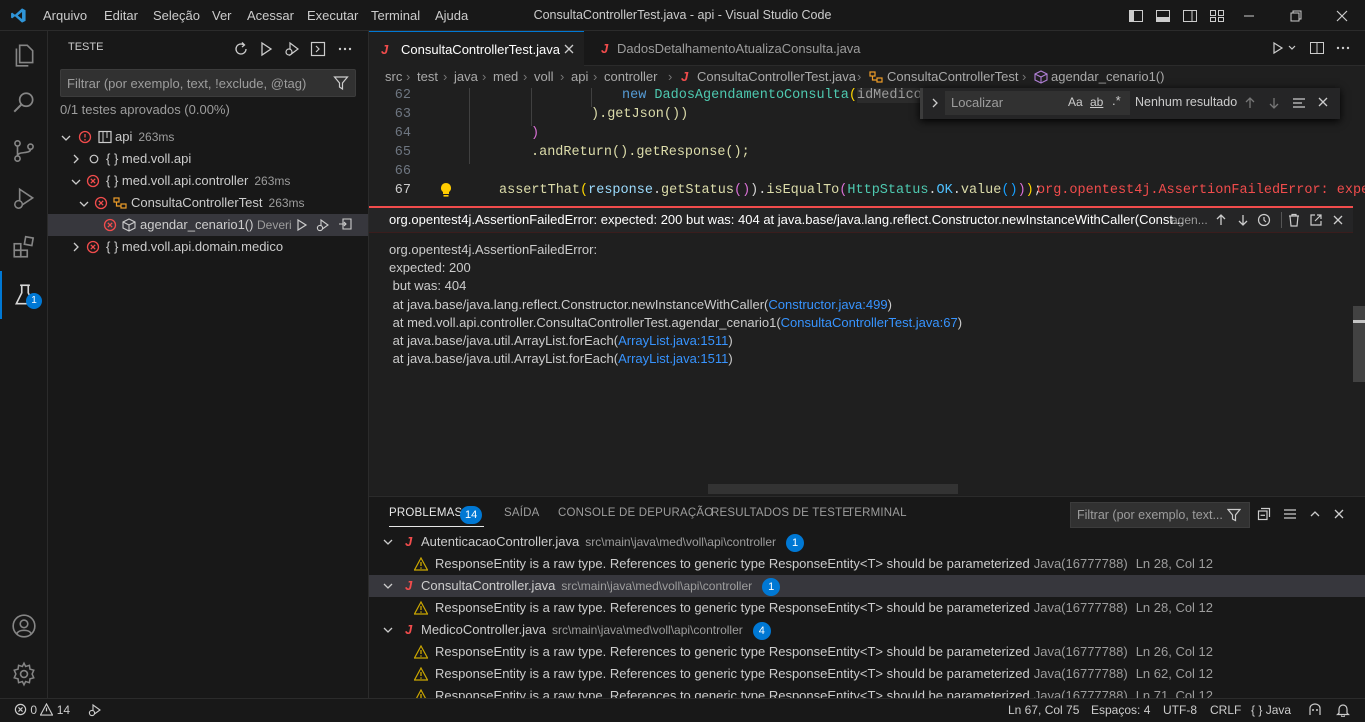 The width and height of the screenshot is (1365, 722). Describe the element at coordinates (780, 513) in the screenshot. I see `tab-test-results: RESULTADOS DE TESTE` at that location.